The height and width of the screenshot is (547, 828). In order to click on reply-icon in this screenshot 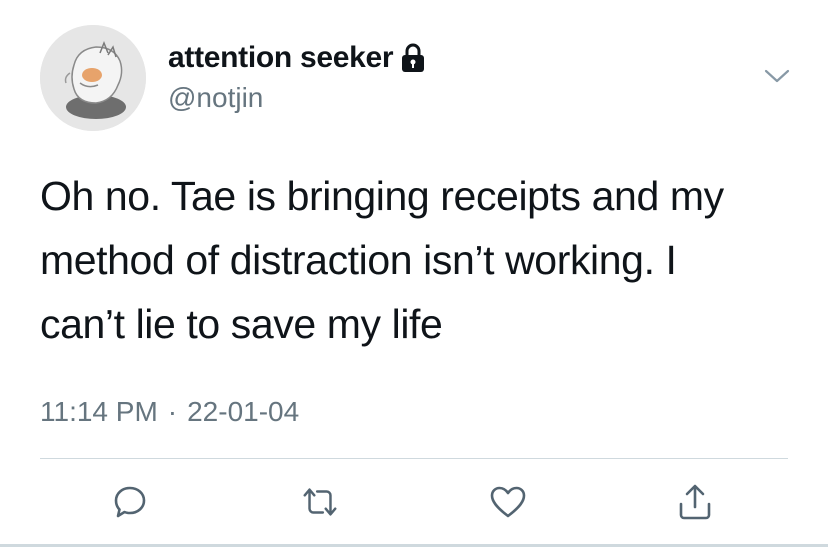, I will do `click(130, 502)`.